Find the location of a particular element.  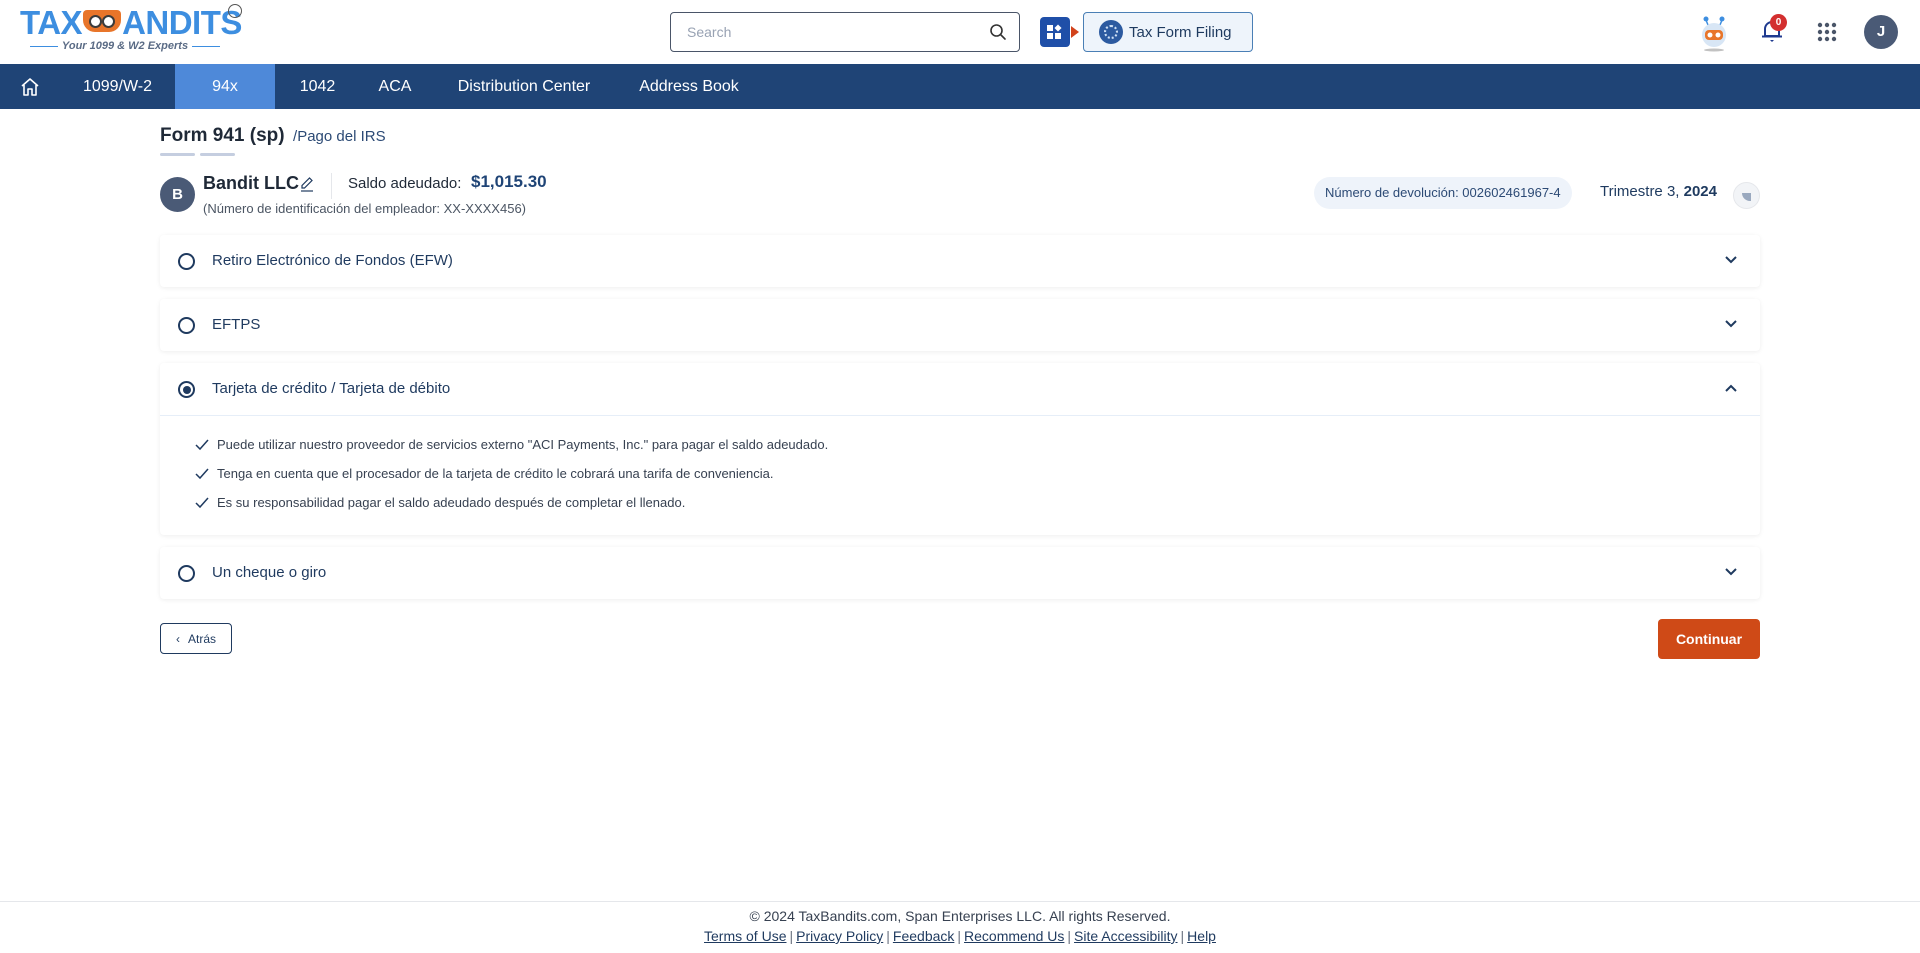

nav-distribution-center: Distribution Center is located at coordinates (524, 86).